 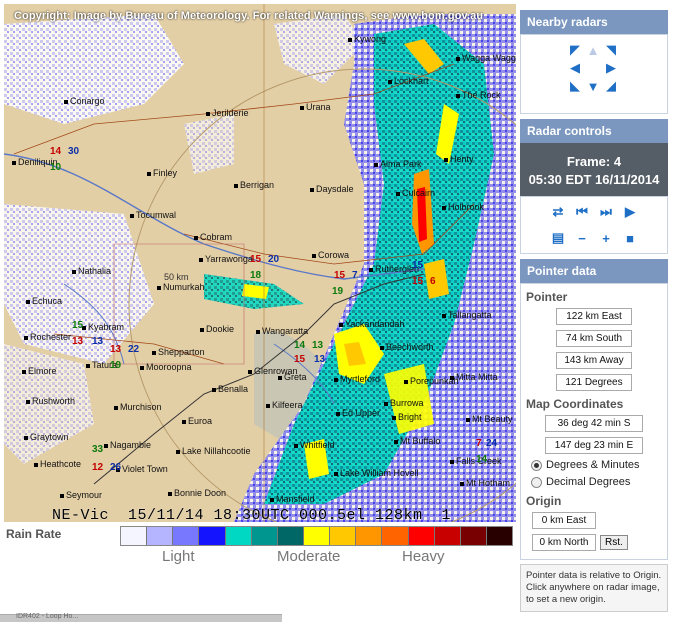 What do you see at coordinates (467, 315) in the screenshot?
I see `town-label: Tallangatta` at bounding box center [467, 315].